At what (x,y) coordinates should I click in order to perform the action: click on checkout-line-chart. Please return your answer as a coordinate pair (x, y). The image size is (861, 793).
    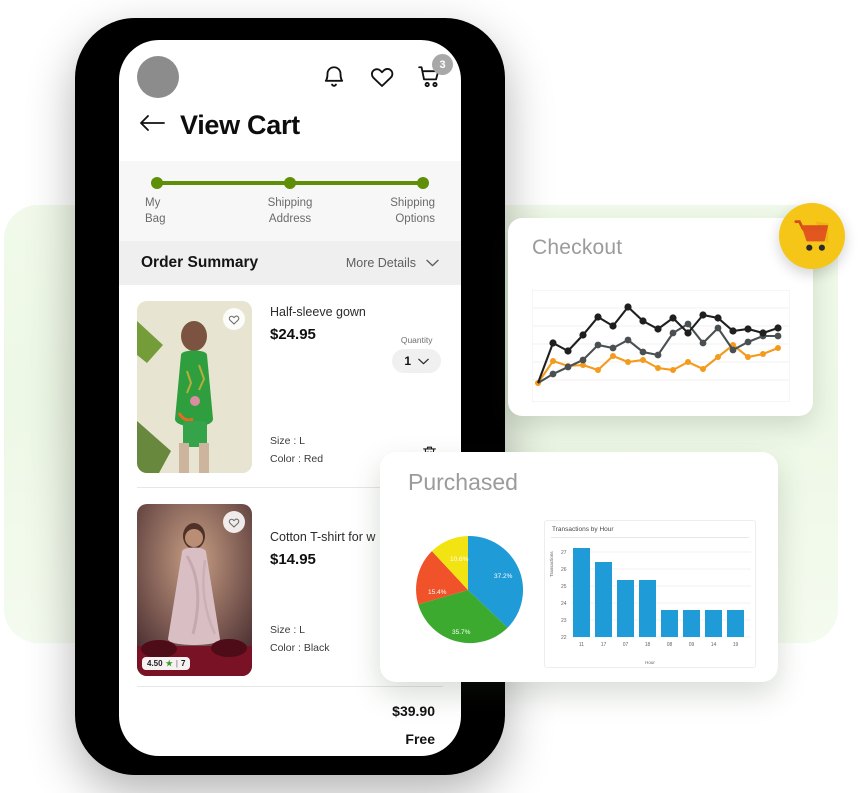
    Looking at the image, I should click on (661, 348).